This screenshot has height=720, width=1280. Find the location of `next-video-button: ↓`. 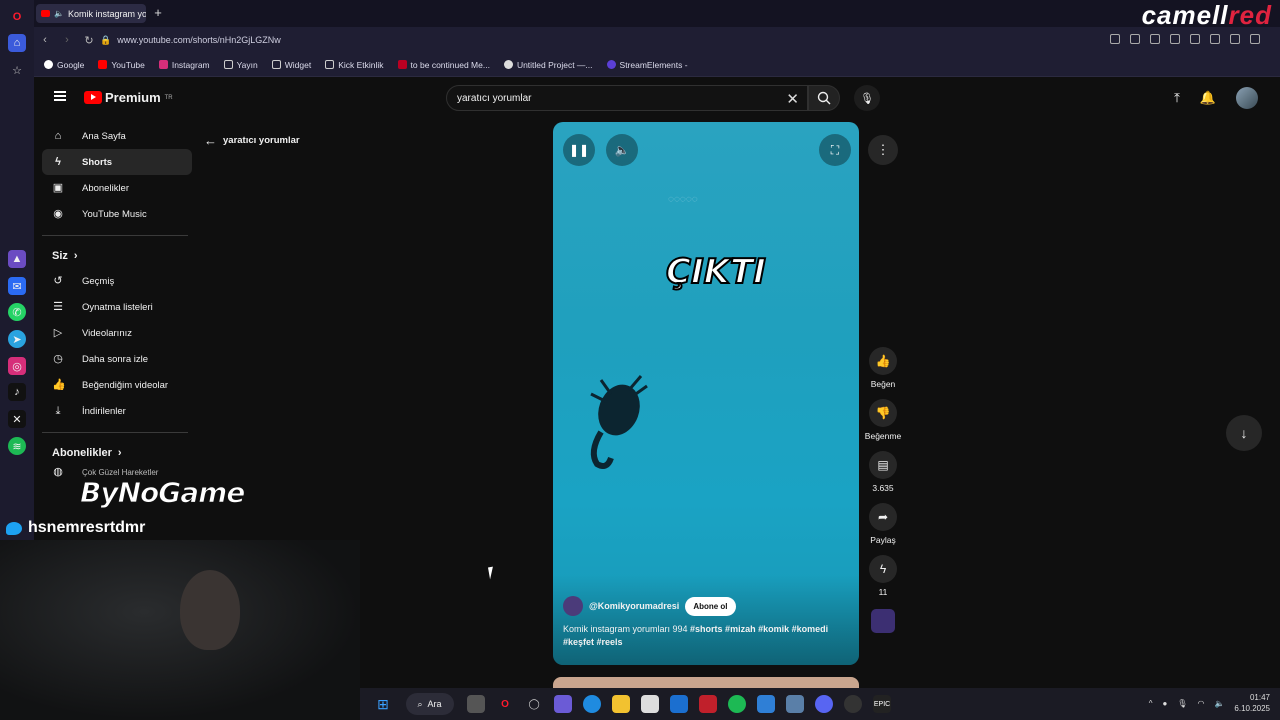

next-video-button: ↓ is located at coordinates (1244, 433).